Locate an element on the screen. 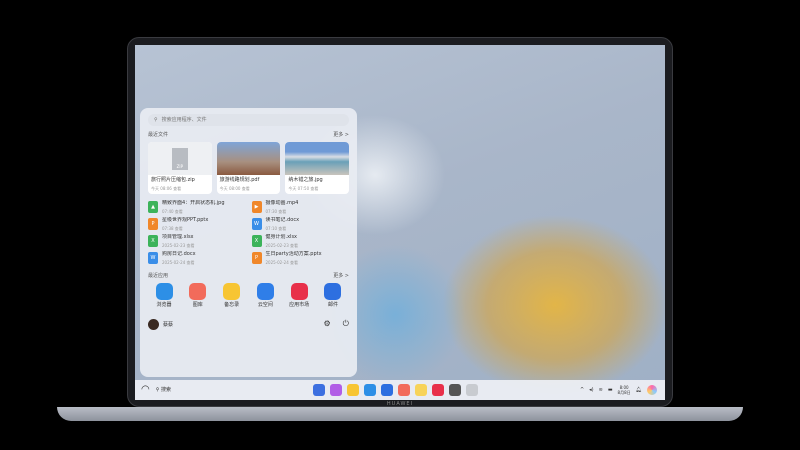  more-apps-link: 更多 > is located at coordinates (341, 276).